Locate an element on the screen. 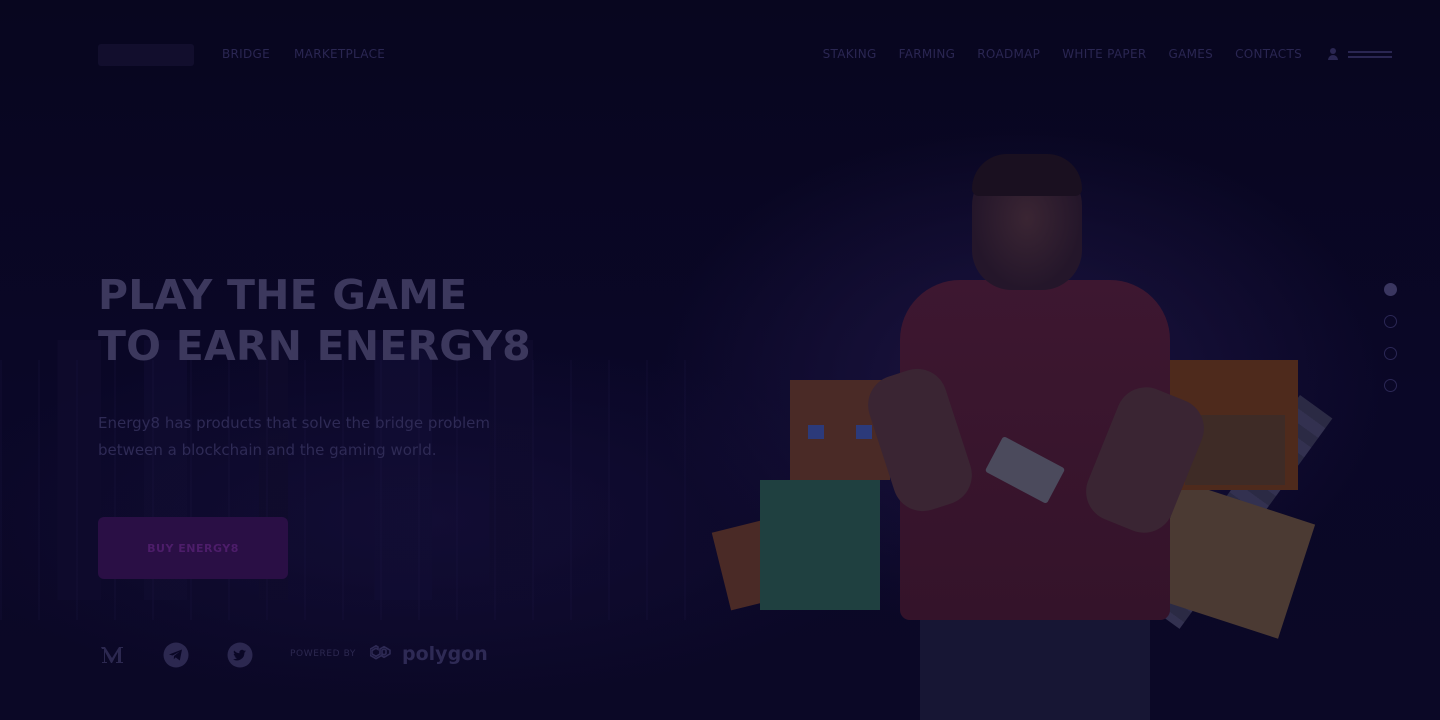 The image size is (1440, 720). buy-energy8-button: BUY ENERGY8 is located at coordinates (193, 548).